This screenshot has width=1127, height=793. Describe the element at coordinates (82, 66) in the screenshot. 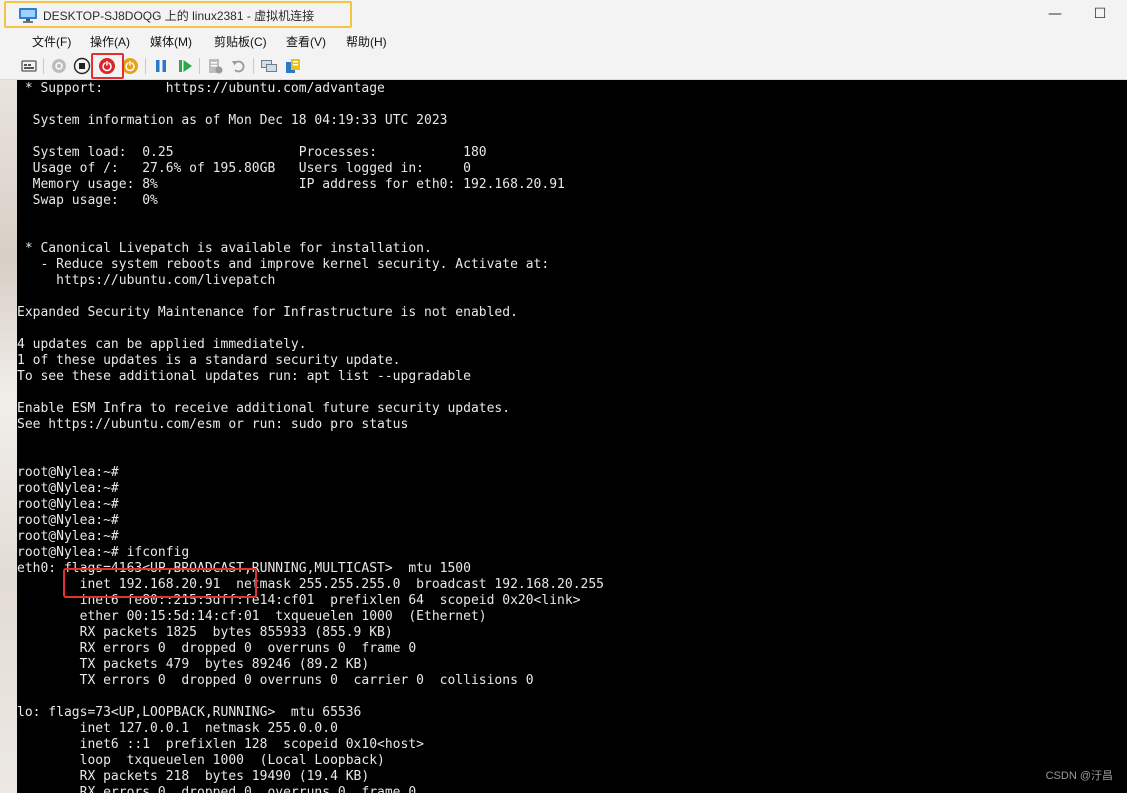

I see `turn-off-icon` at that location.